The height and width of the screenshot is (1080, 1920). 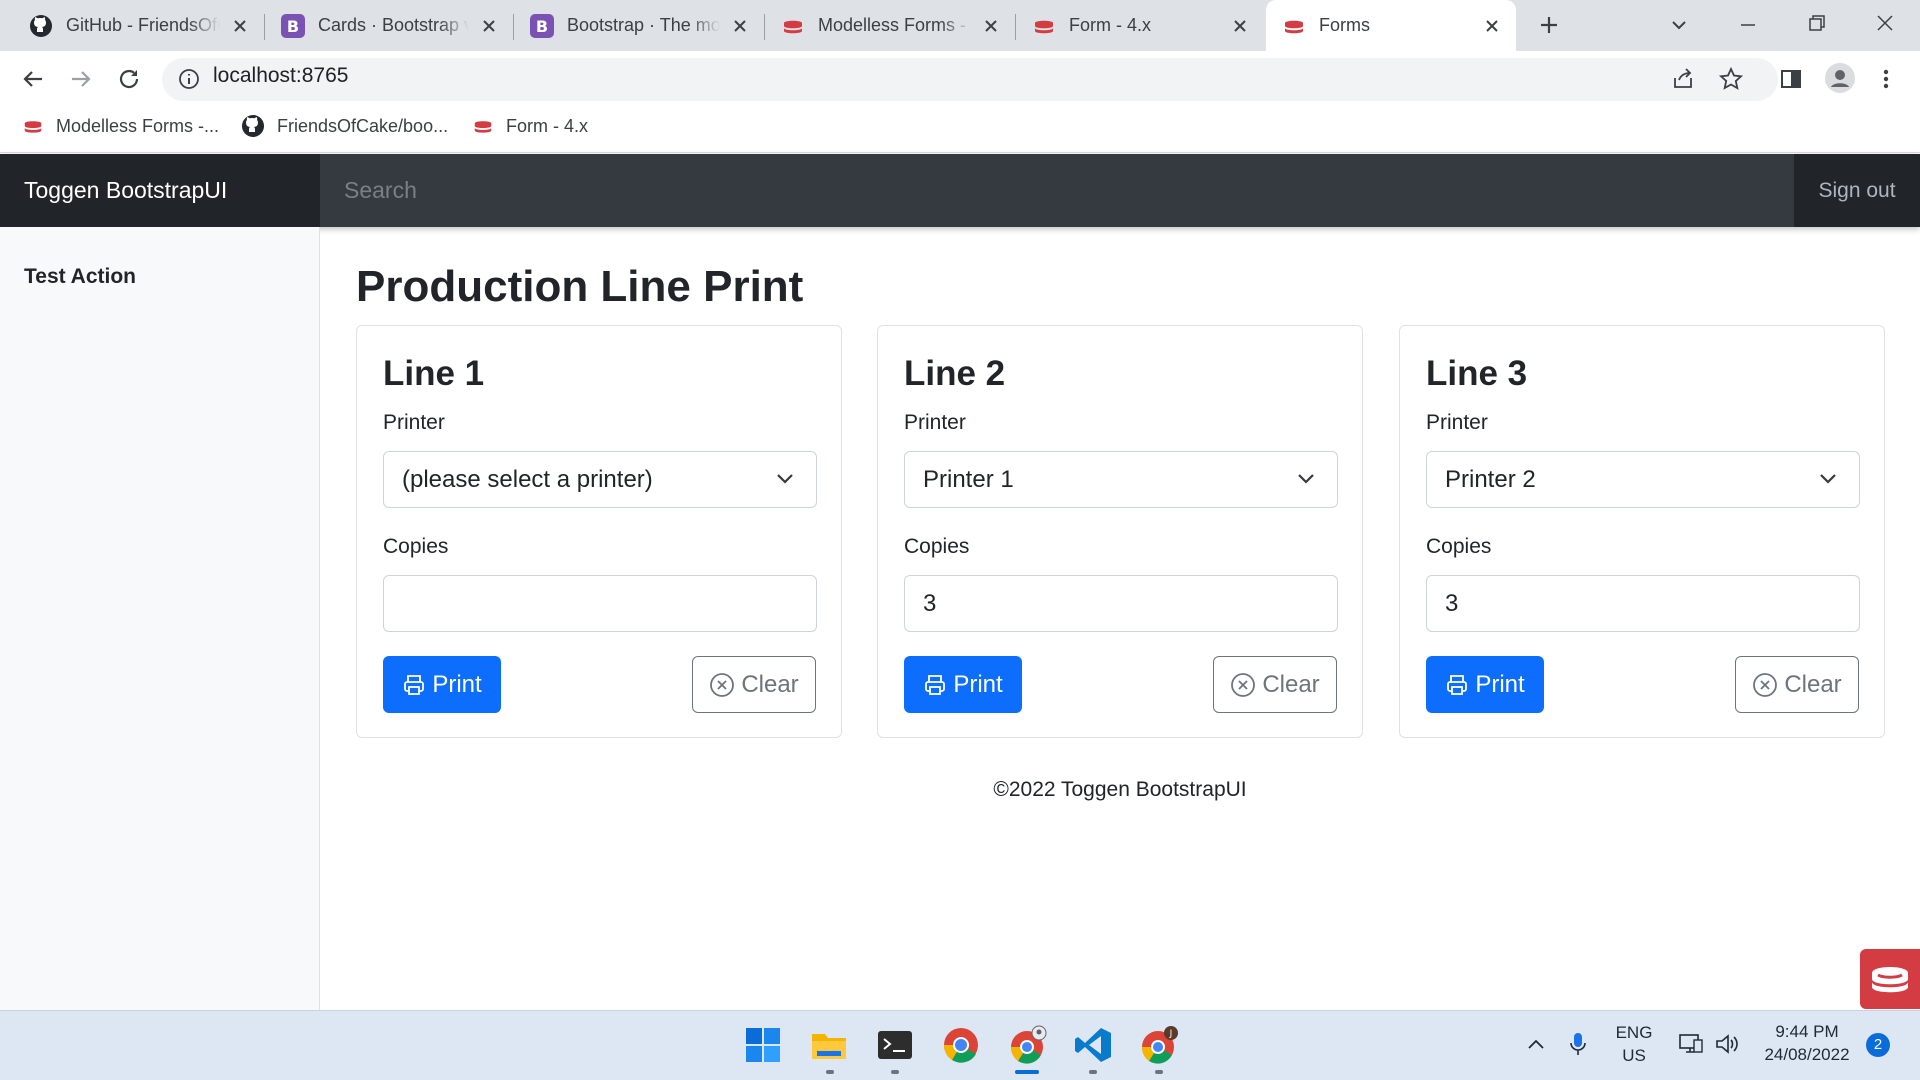 I want to click on active-indicator, so click(x=1027, y=1072).